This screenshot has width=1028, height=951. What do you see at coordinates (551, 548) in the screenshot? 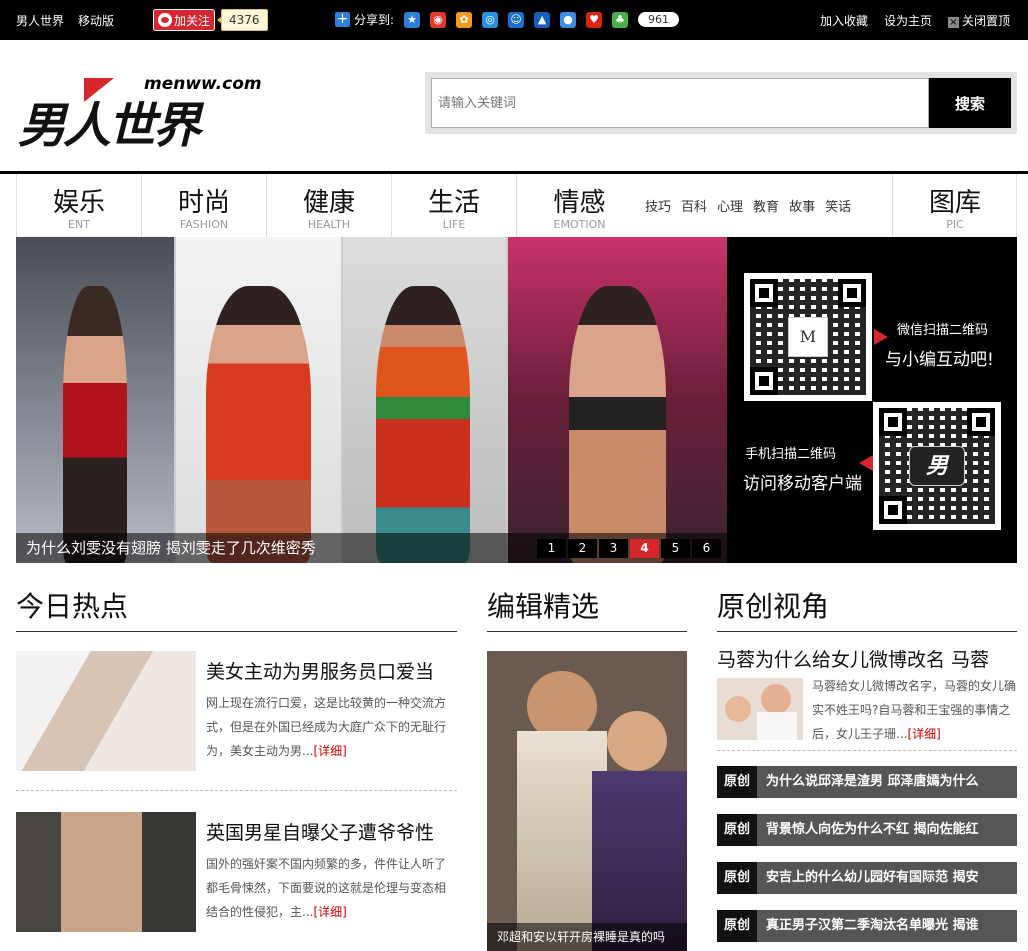
I see `banner-page-button: 1` at bounding box center [551, 548].